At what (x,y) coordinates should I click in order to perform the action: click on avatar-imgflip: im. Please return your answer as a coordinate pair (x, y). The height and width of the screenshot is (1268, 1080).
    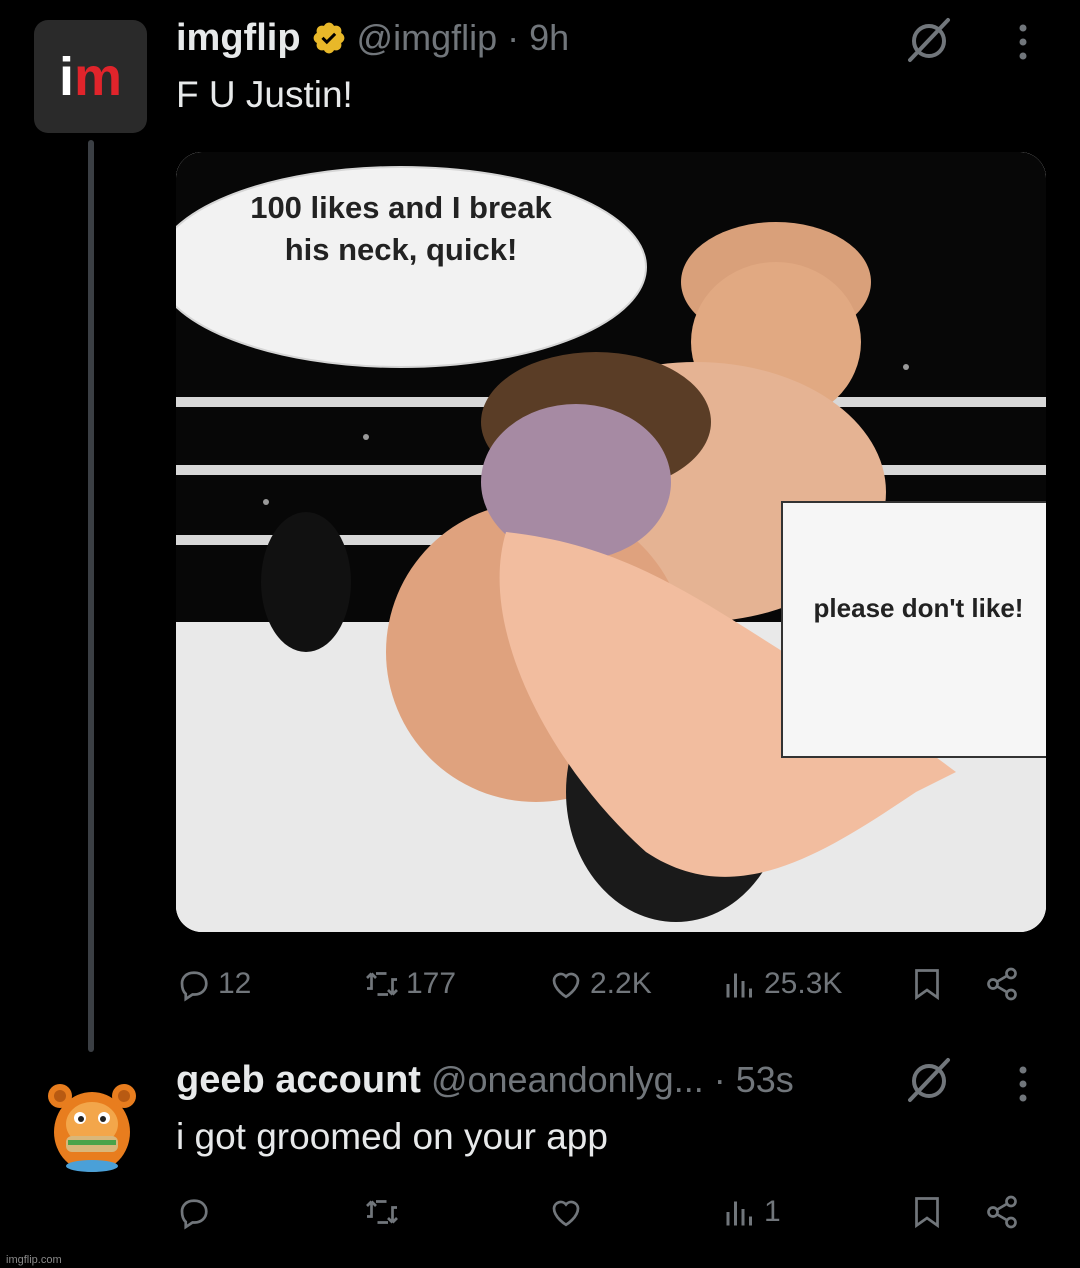
    Looking at the image, I should click on (90, 76).